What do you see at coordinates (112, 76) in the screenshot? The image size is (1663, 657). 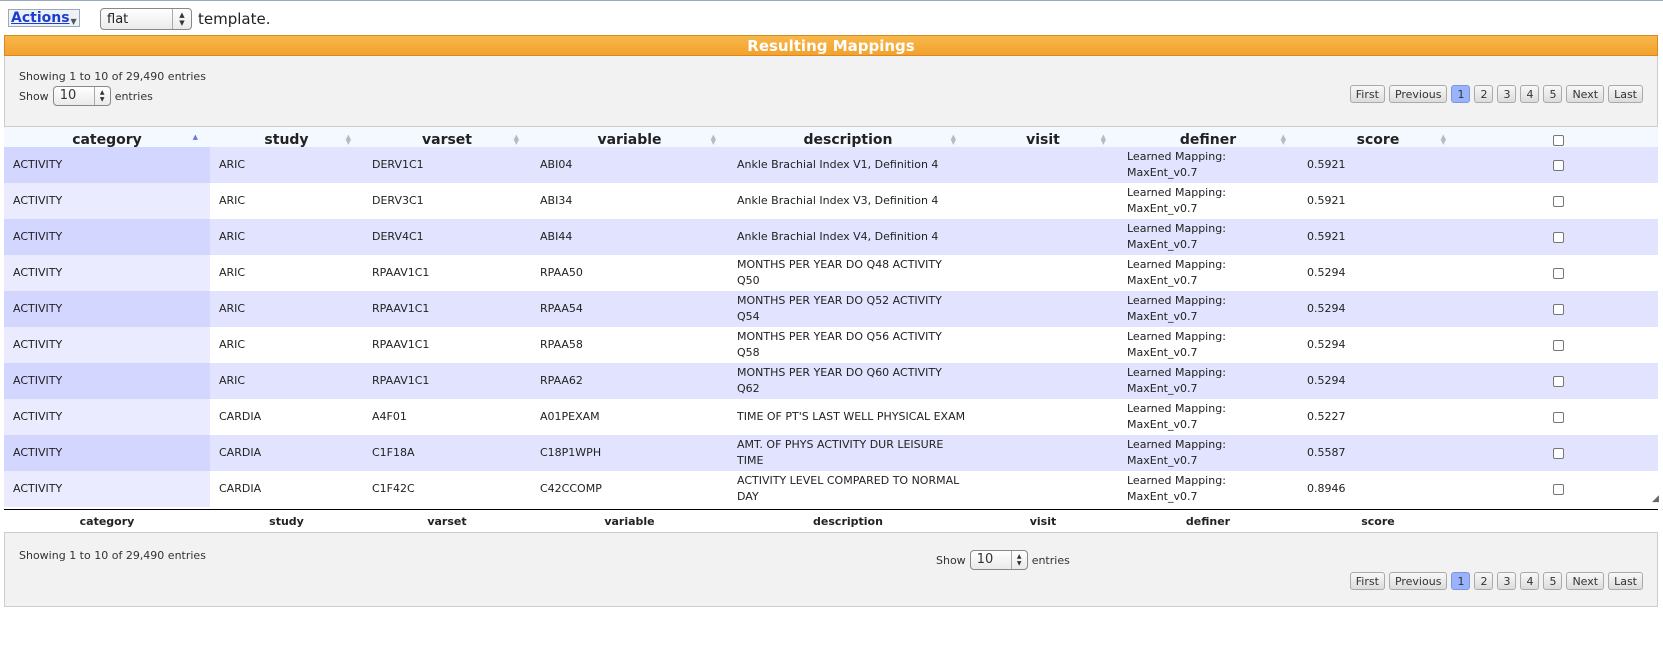 I see `table-info-top: Showing 1 to 10 of 29,490 entries` at bounding box center [112, 76].